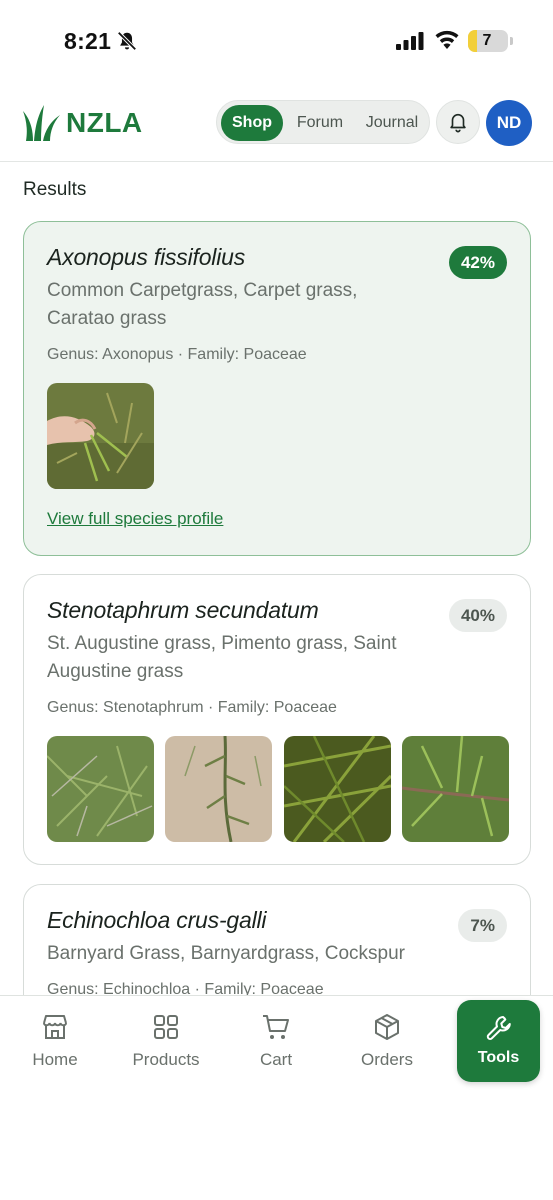 This screenshot has height=1200, width=553. What do you see at coordinates (498, 1057) in the screenshot?
I see `nav-label: Tools` at bounding box center [498, 1057].